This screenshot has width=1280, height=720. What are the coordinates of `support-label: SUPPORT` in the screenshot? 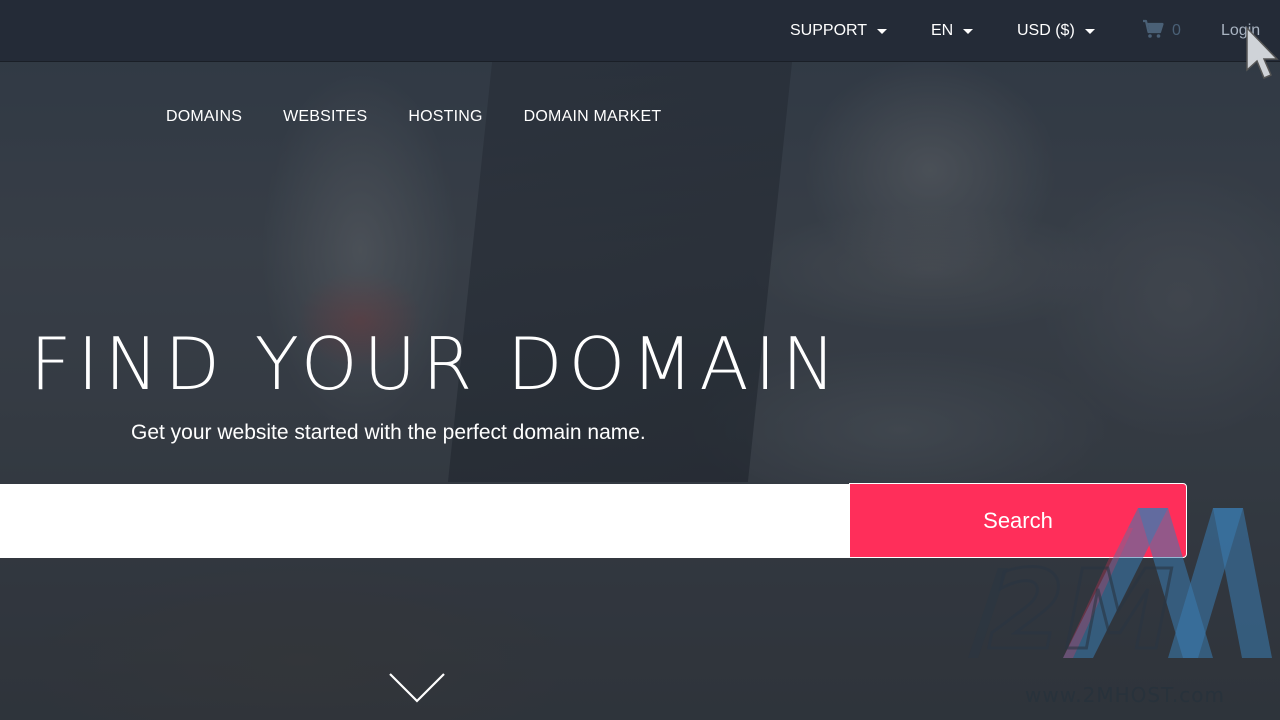 It's located at (829, 30).